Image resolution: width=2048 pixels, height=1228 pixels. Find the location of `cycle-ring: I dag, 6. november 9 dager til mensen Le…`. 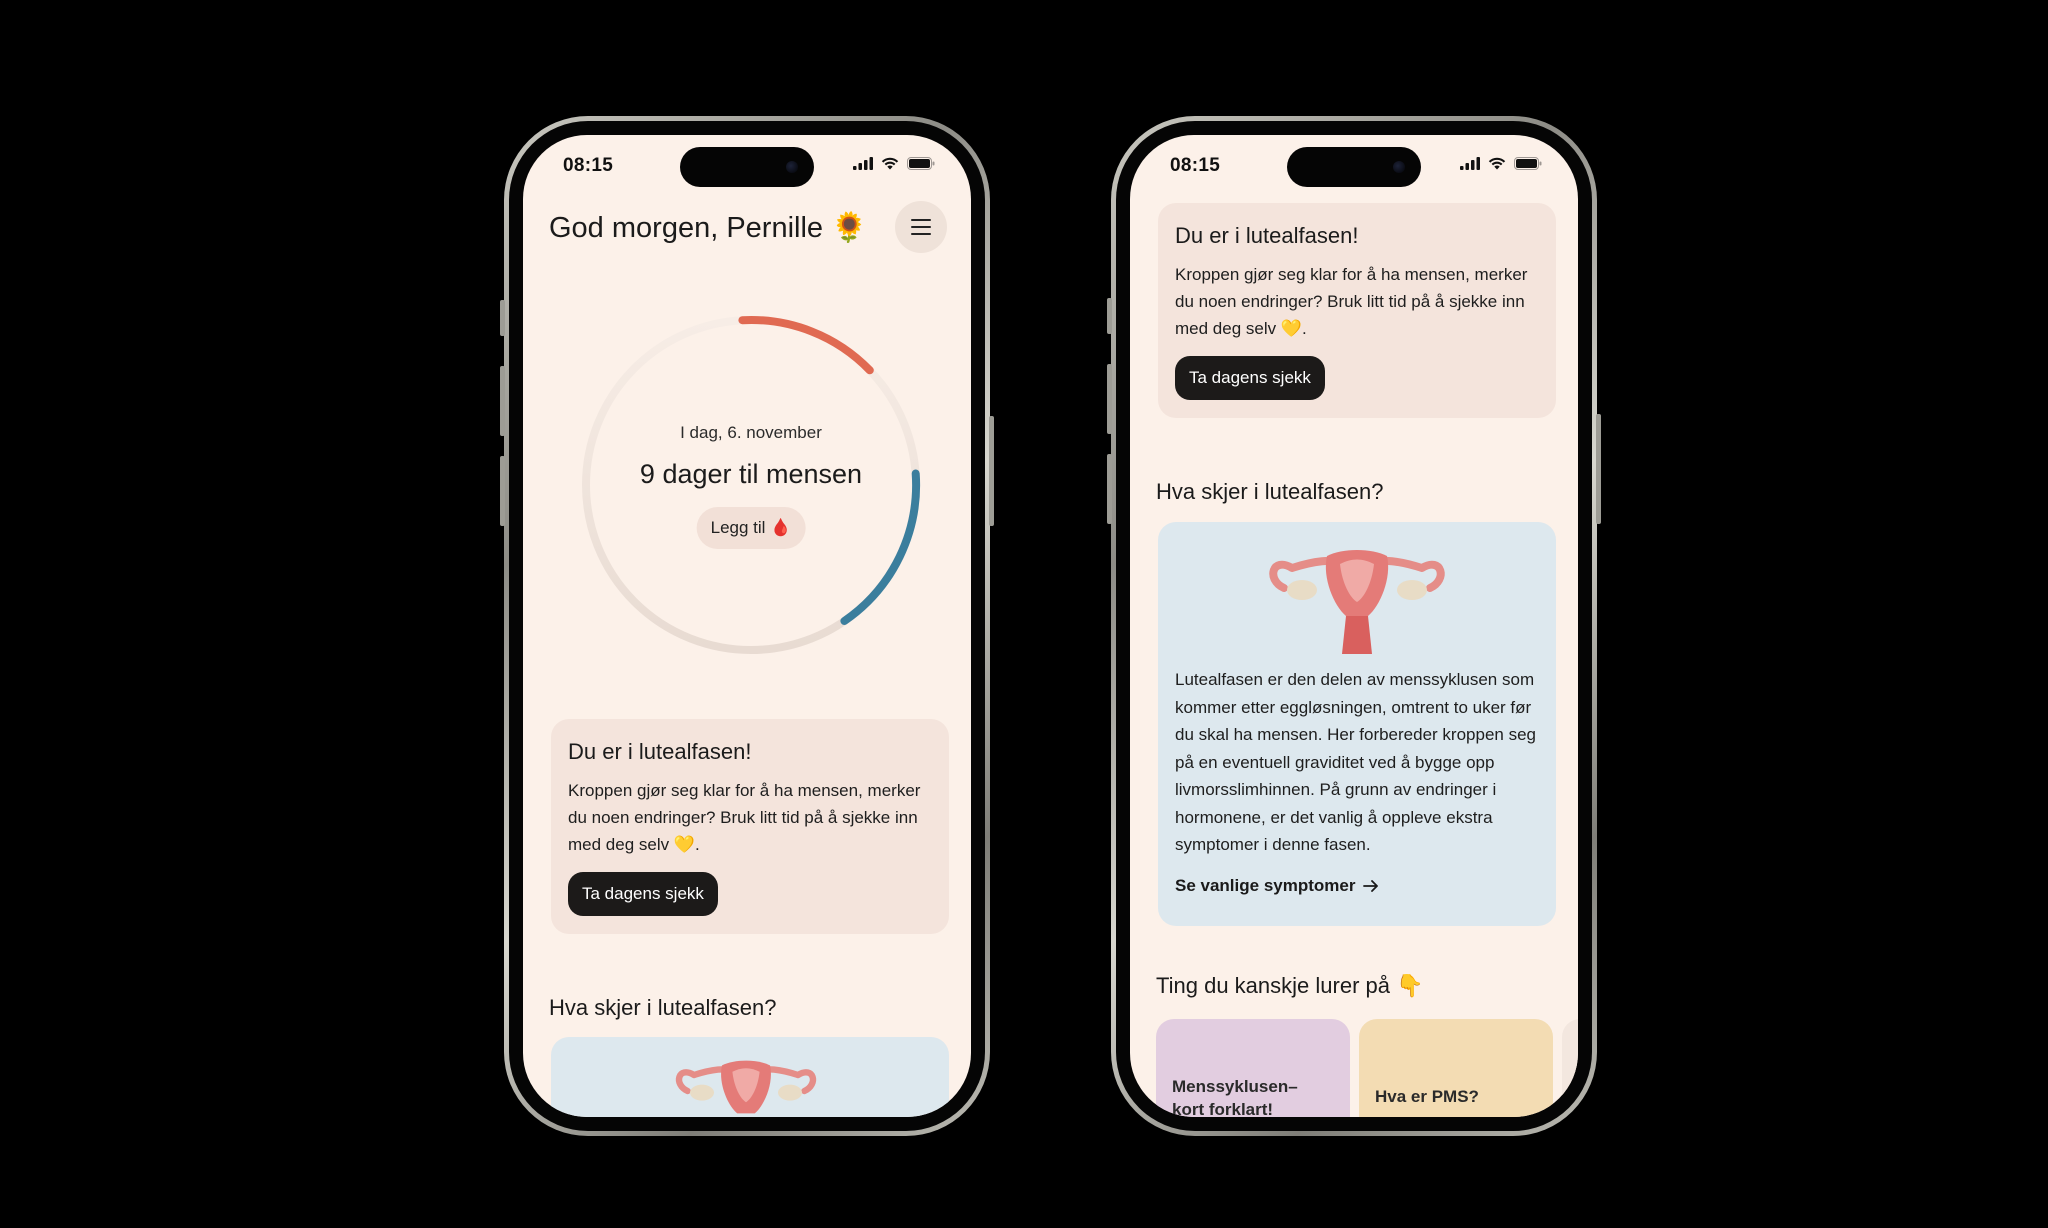

cycle-ring: I dag, 6. november 9 dager til mensen Le… is located at coordinates (751, 485).